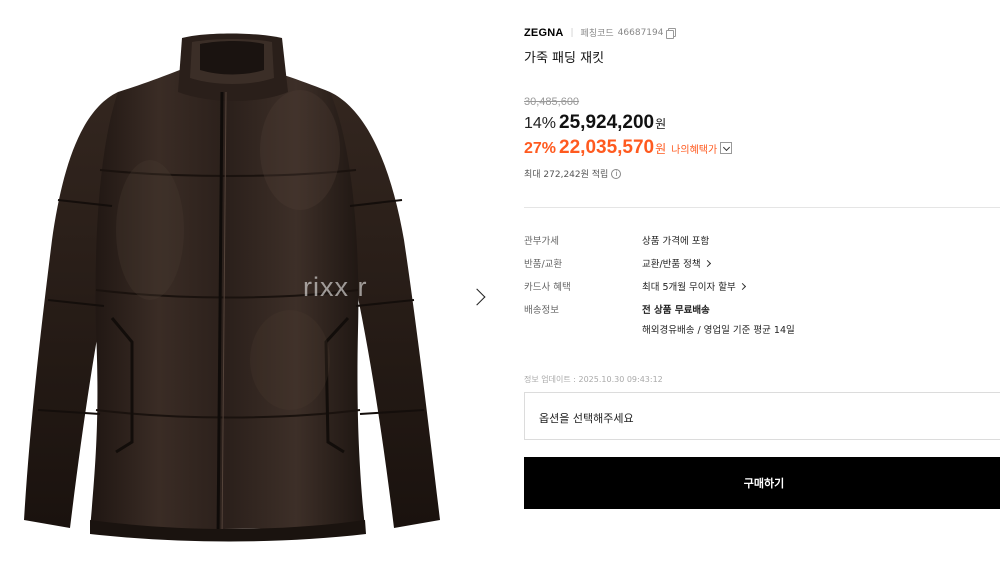 The height and width of the screenshot is (568, 1000). Describe the element at coordinates (671, 33) in the screenshot. I see `copy-icon` at that location.